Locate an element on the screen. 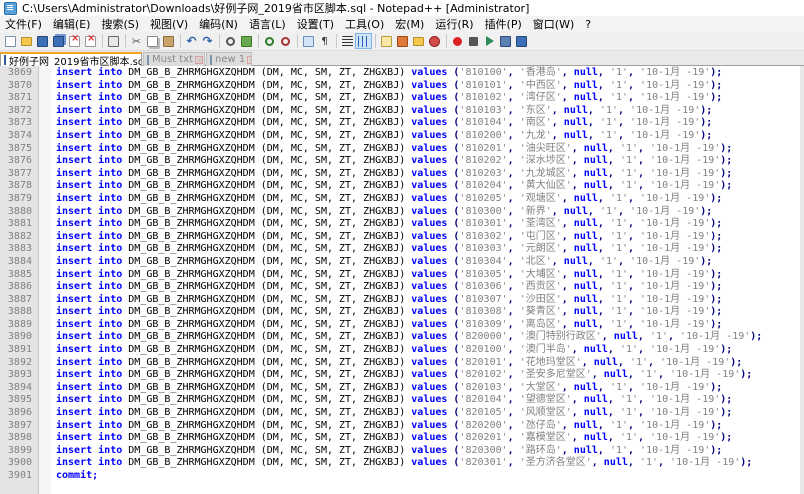 The image size is (804, 494). redo-button: ↷ is located at coordinates (207, 41).